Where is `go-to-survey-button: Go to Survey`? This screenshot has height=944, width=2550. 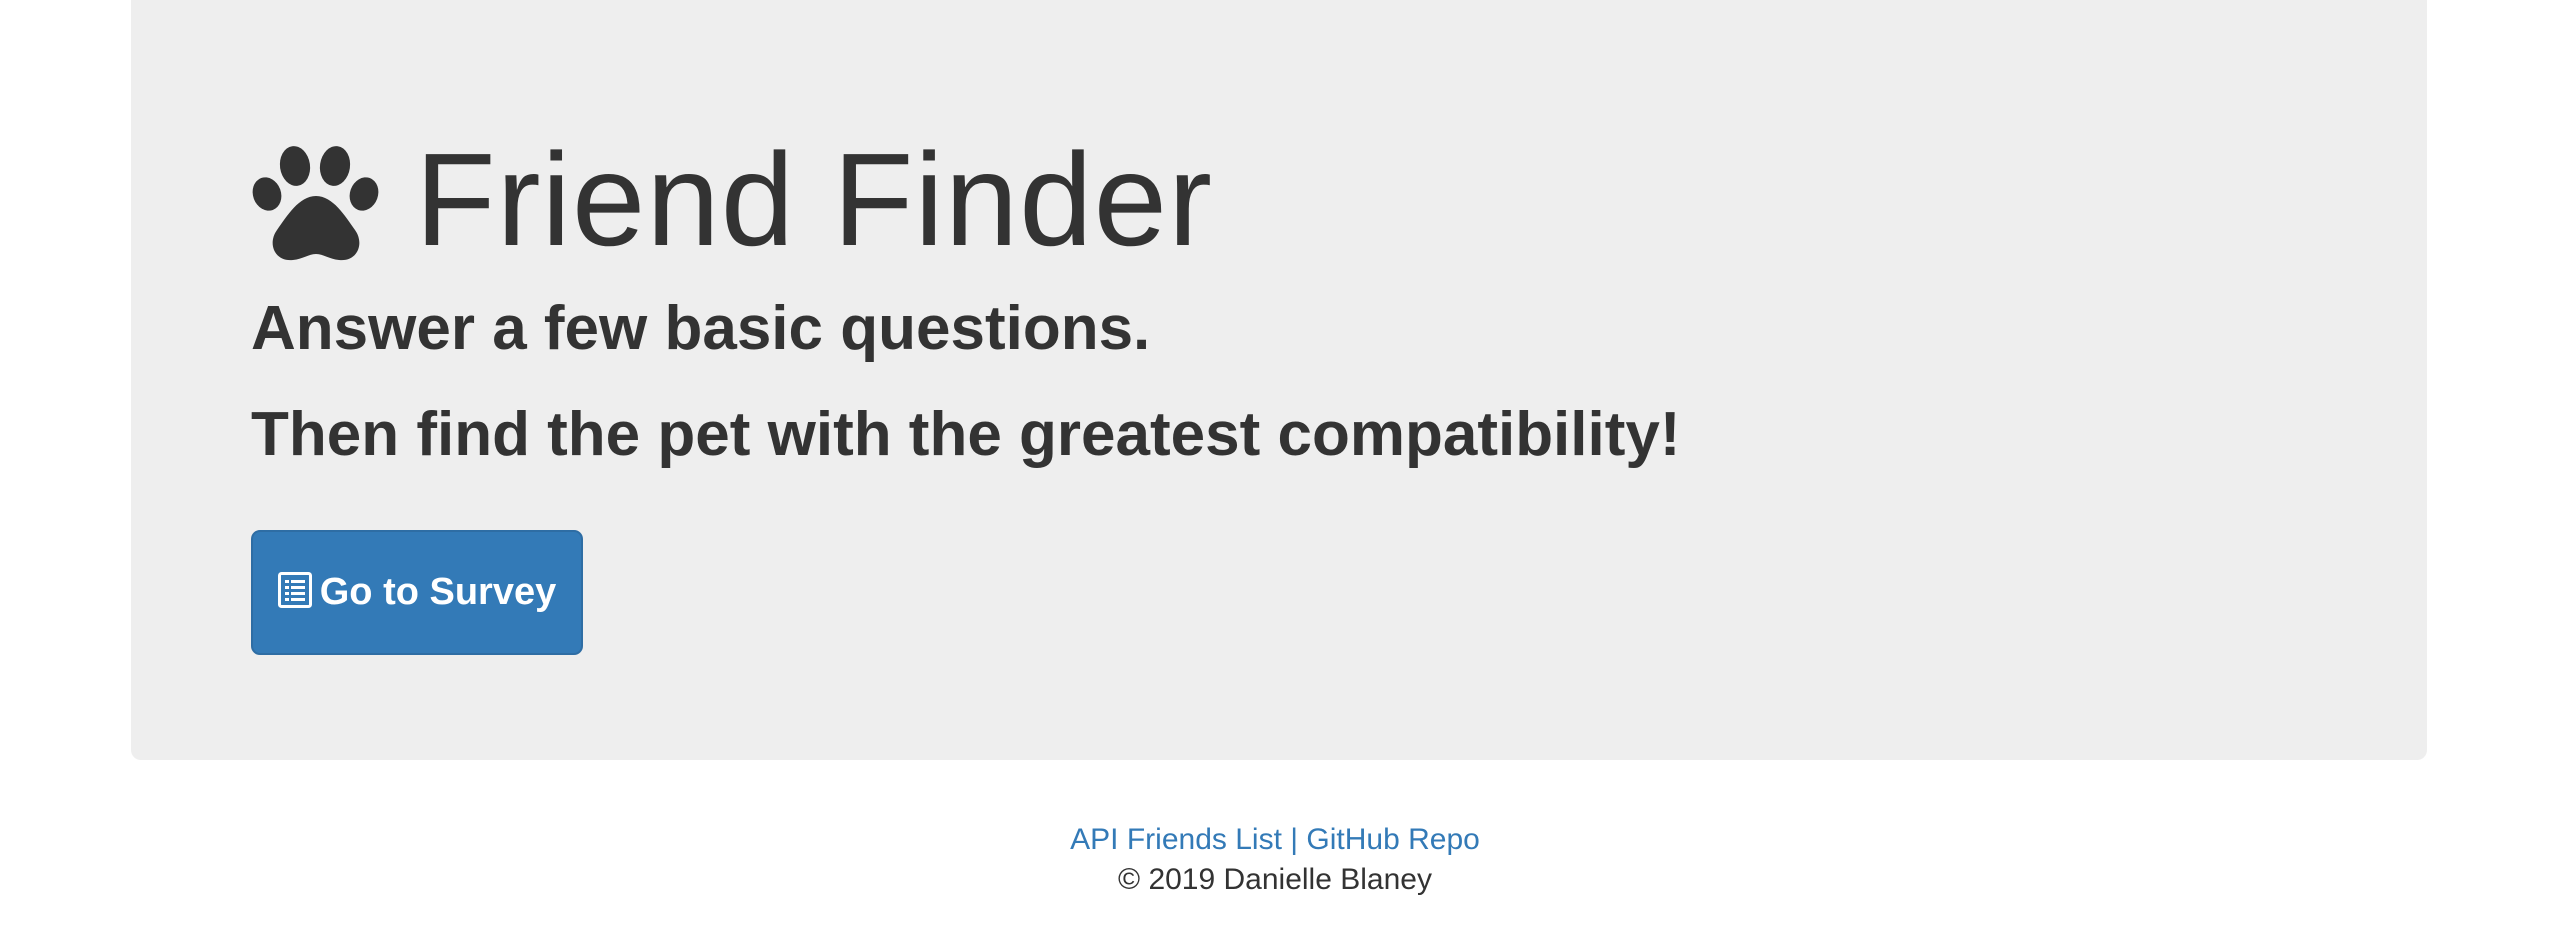
go-to-survey-button: Go to Survey is located at coordinates (417, 592).